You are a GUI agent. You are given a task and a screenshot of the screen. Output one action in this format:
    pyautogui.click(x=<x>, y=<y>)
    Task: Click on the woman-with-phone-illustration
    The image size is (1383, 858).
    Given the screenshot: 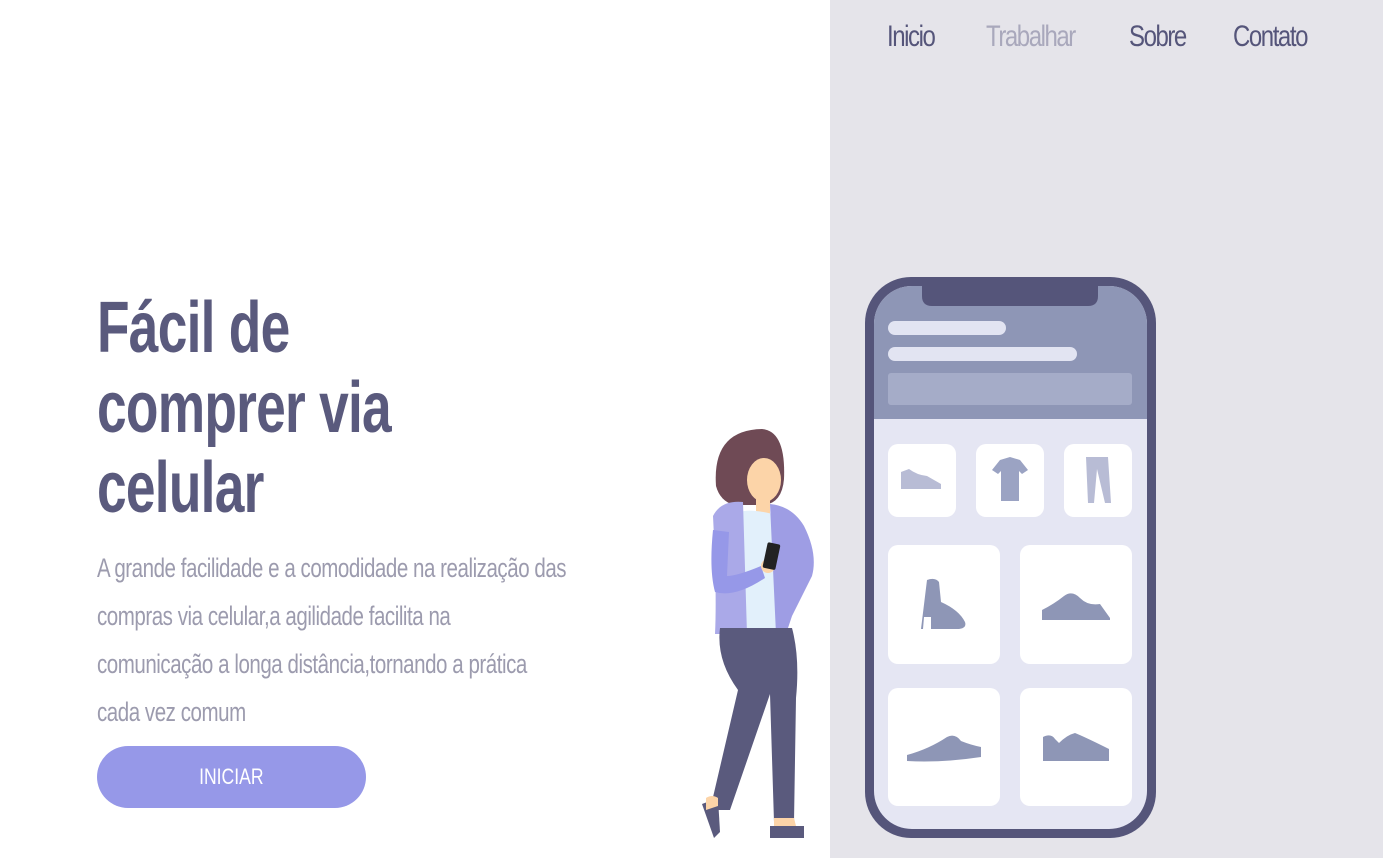 What is the action you would take?
    pyautogui.click(x=758, y=633)
    